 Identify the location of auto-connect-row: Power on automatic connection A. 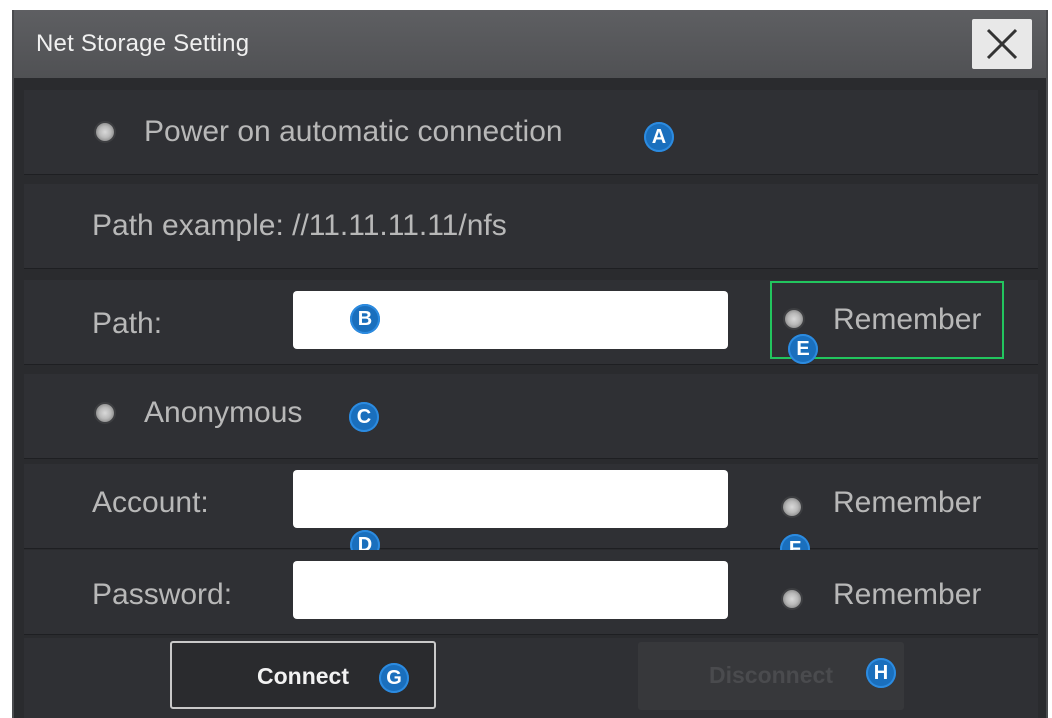
(531, 132).